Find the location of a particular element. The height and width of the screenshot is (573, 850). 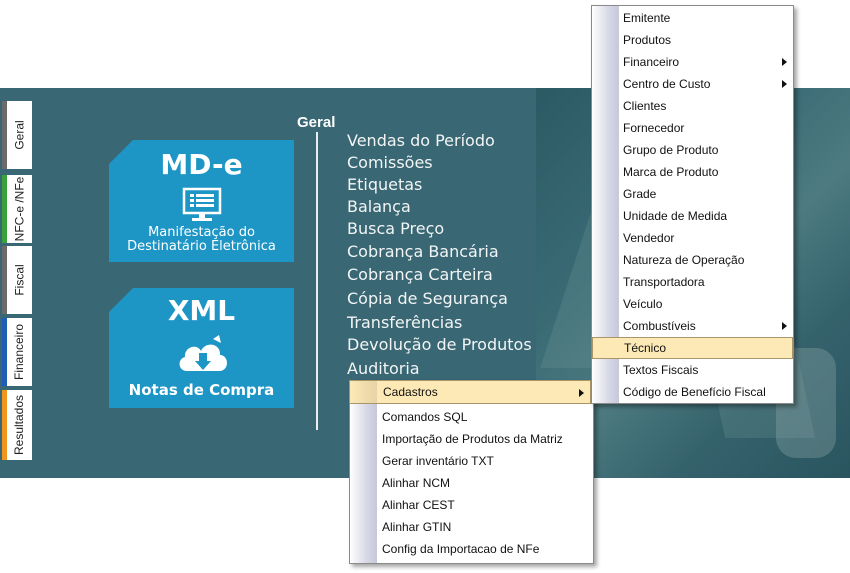

tab-label: NFC-e /NFe is located at coordinates (19, 209).